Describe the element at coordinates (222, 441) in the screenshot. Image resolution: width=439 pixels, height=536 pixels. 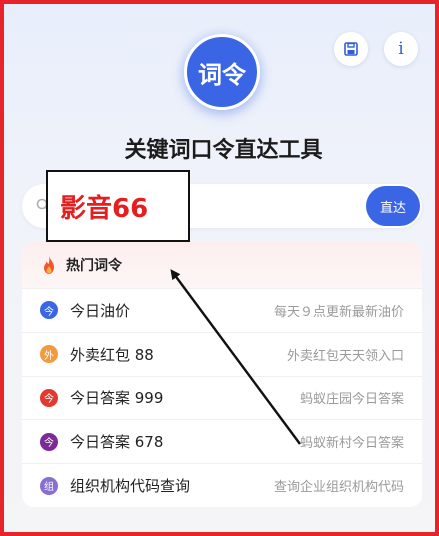
I see `list-item: 今 今日答案 678 蚂蚁新村今日答案` at that location.